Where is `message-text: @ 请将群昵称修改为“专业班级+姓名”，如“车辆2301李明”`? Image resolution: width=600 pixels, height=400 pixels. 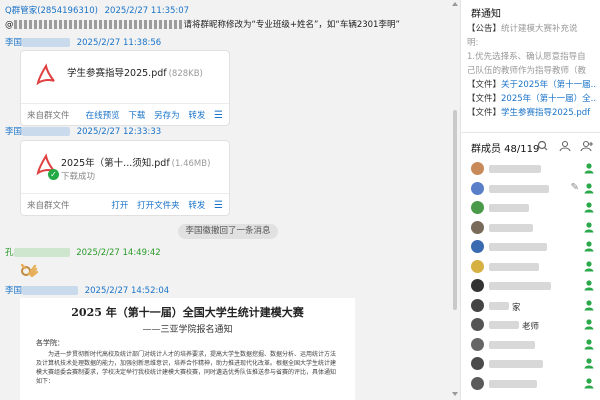 message-text: @ 请将群昵称修改为“专业班级+姓名”，如“车辆2301李明” is located at coordinates (202, 25).